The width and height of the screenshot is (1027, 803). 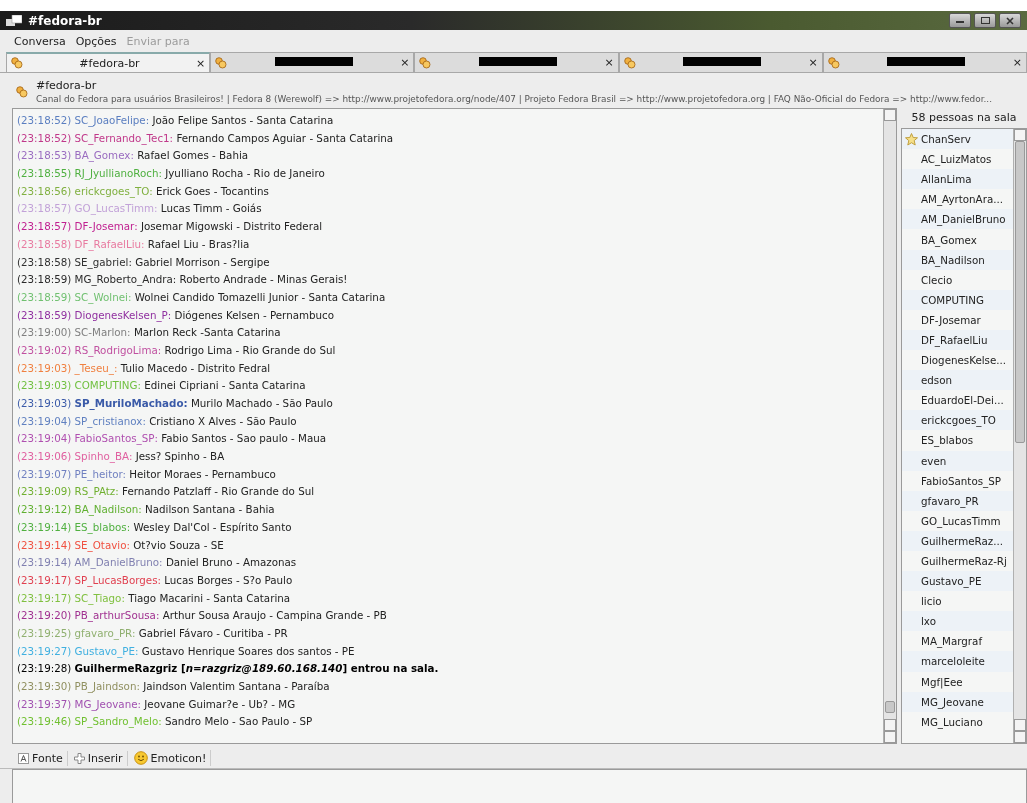 What do you see at coordinates (121, 457) in the screenshot?
I see `chat-message: (23:19:06) Spinho_BA: Jess? Spinho - BA` at bounding box center [121, 457].